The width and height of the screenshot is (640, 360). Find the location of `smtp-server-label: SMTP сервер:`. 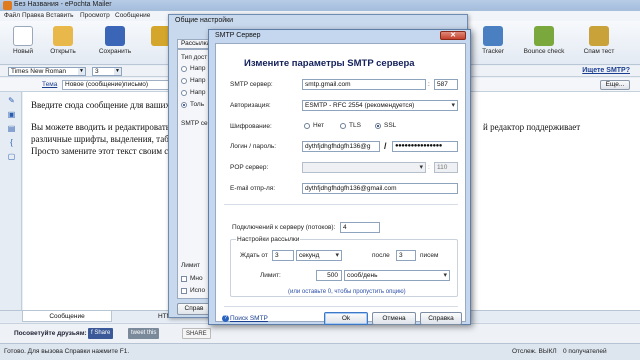

smtp-server-label: SMTP сервер: is located at coordinates (251, 84).